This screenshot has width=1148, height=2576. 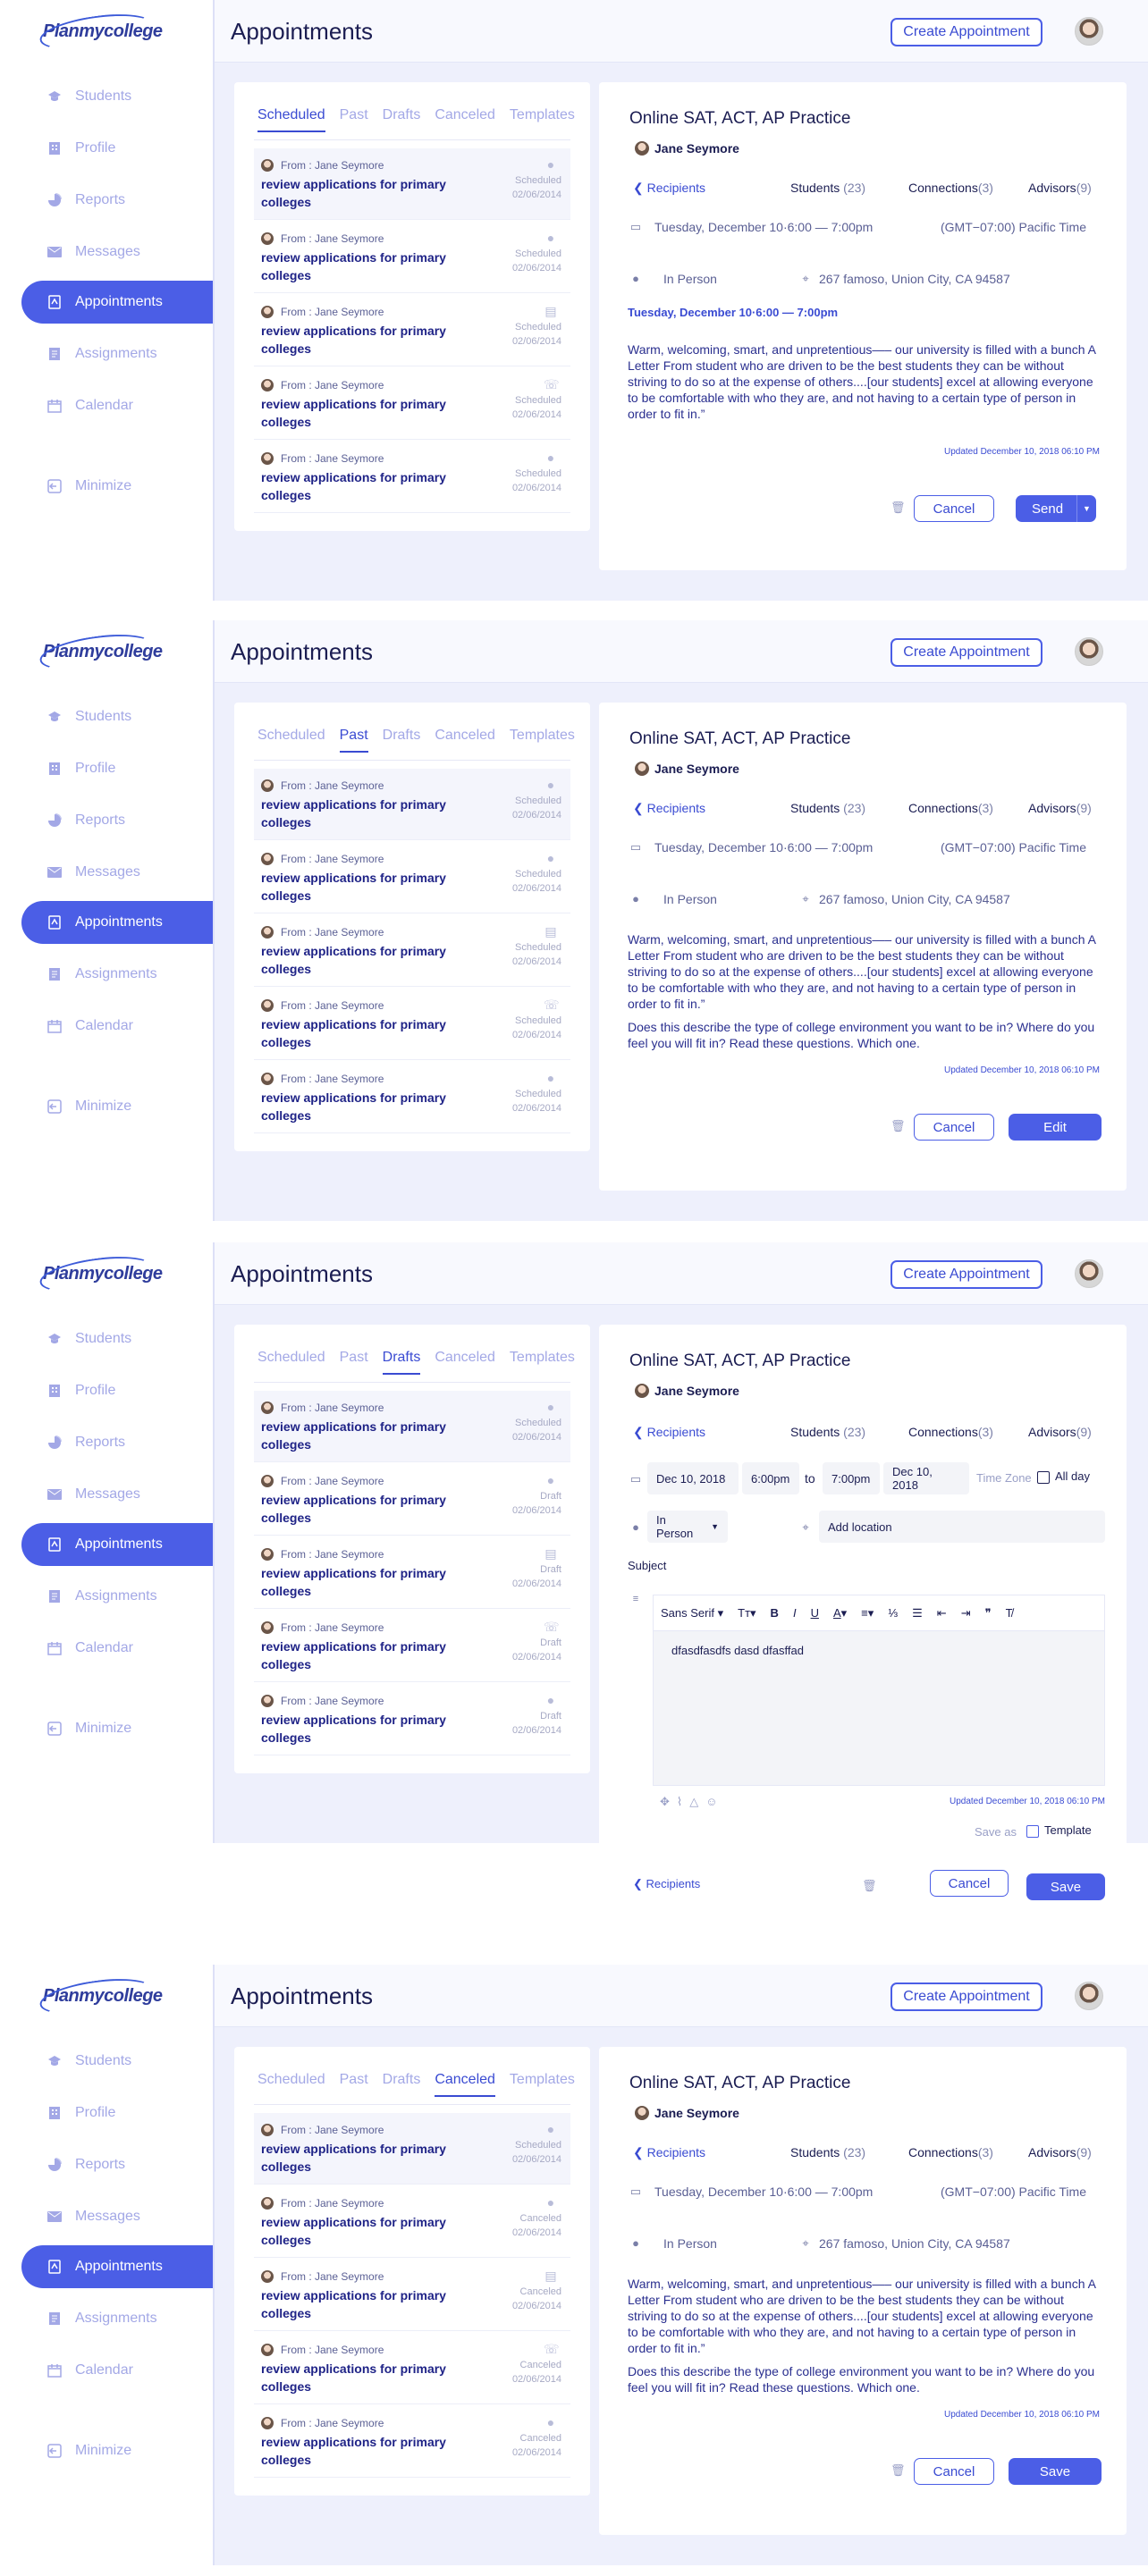 I want to click on end-time-field: 7:00pm, so click(x=851, y=1478).